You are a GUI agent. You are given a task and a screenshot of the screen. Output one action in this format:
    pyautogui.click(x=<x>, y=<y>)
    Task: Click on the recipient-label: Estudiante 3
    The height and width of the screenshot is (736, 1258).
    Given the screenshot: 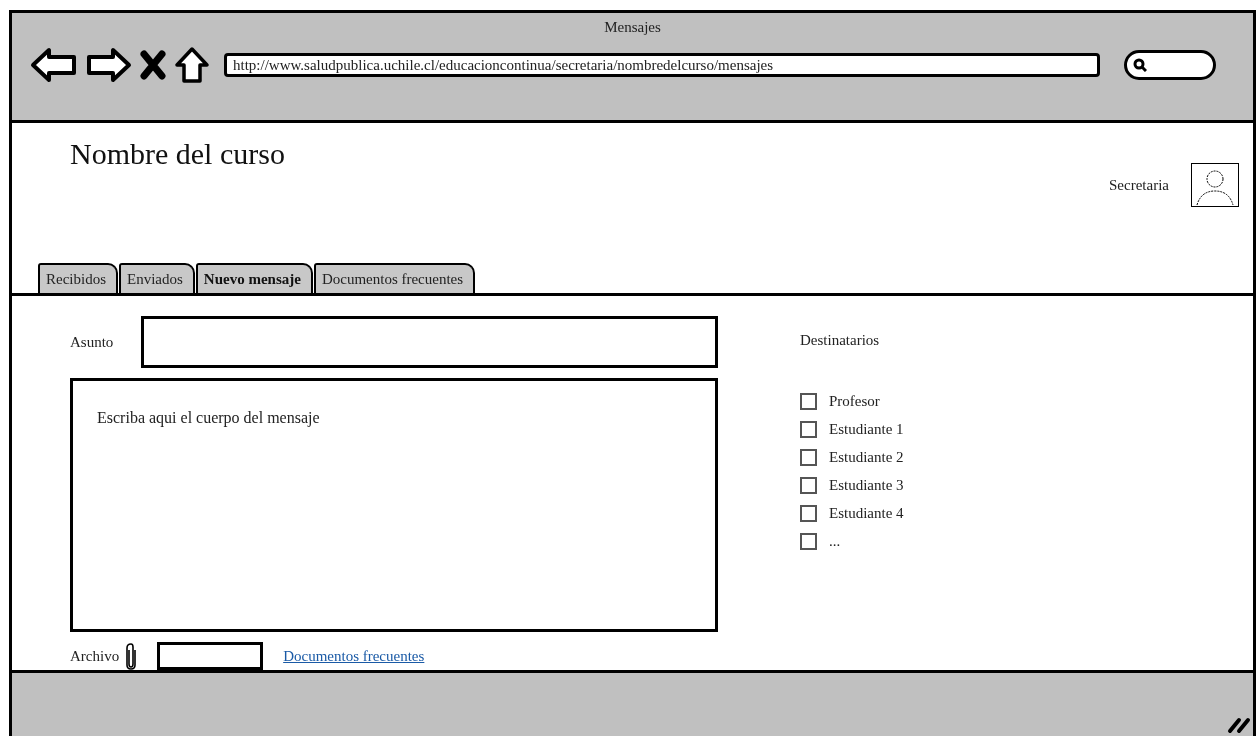 What is the action you would take?
    pyautogui.click(x=866, y=485)
    